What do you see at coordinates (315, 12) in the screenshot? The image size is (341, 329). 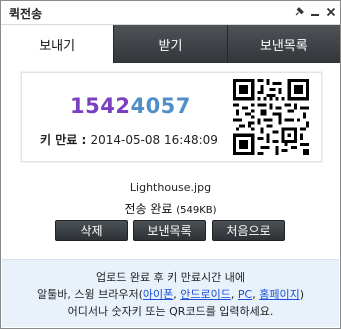 I see `minimize-icon` at bounding box center [315, 12].